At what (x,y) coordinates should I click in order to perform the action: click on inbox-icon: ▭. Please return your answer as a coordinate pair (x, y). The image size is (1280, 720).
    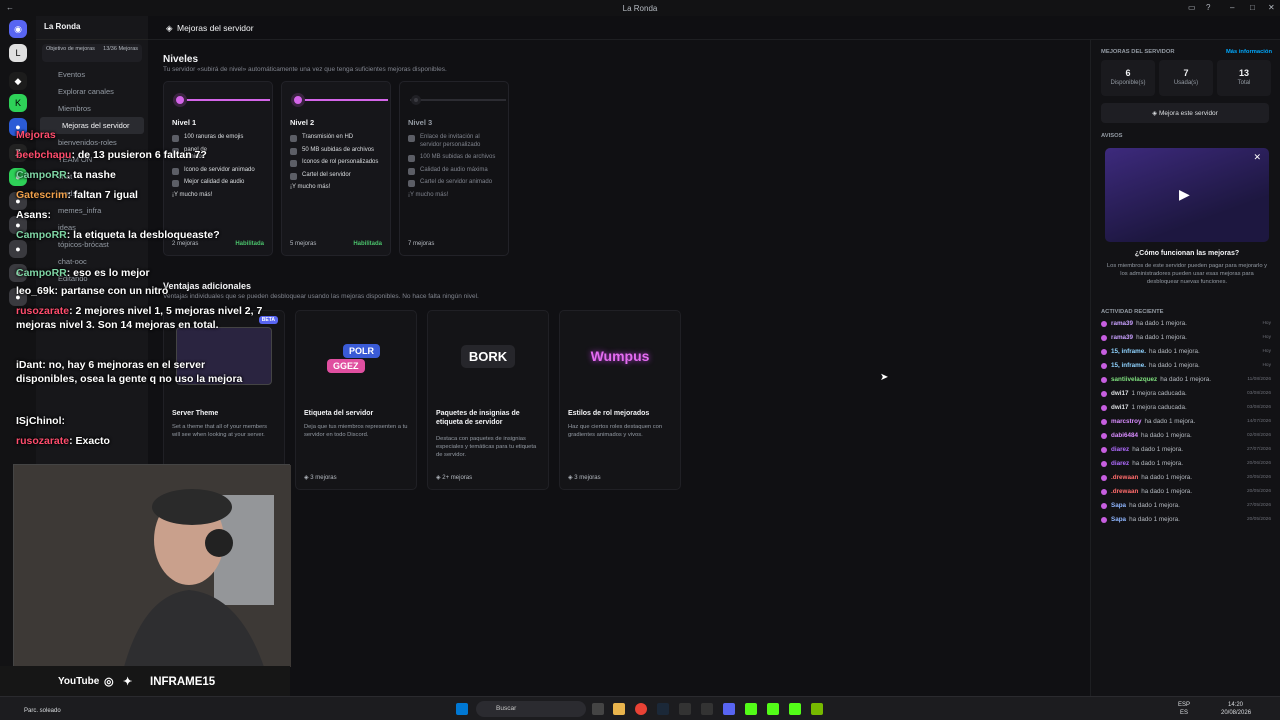
    Looking at the image, I should click on (1192, 7).